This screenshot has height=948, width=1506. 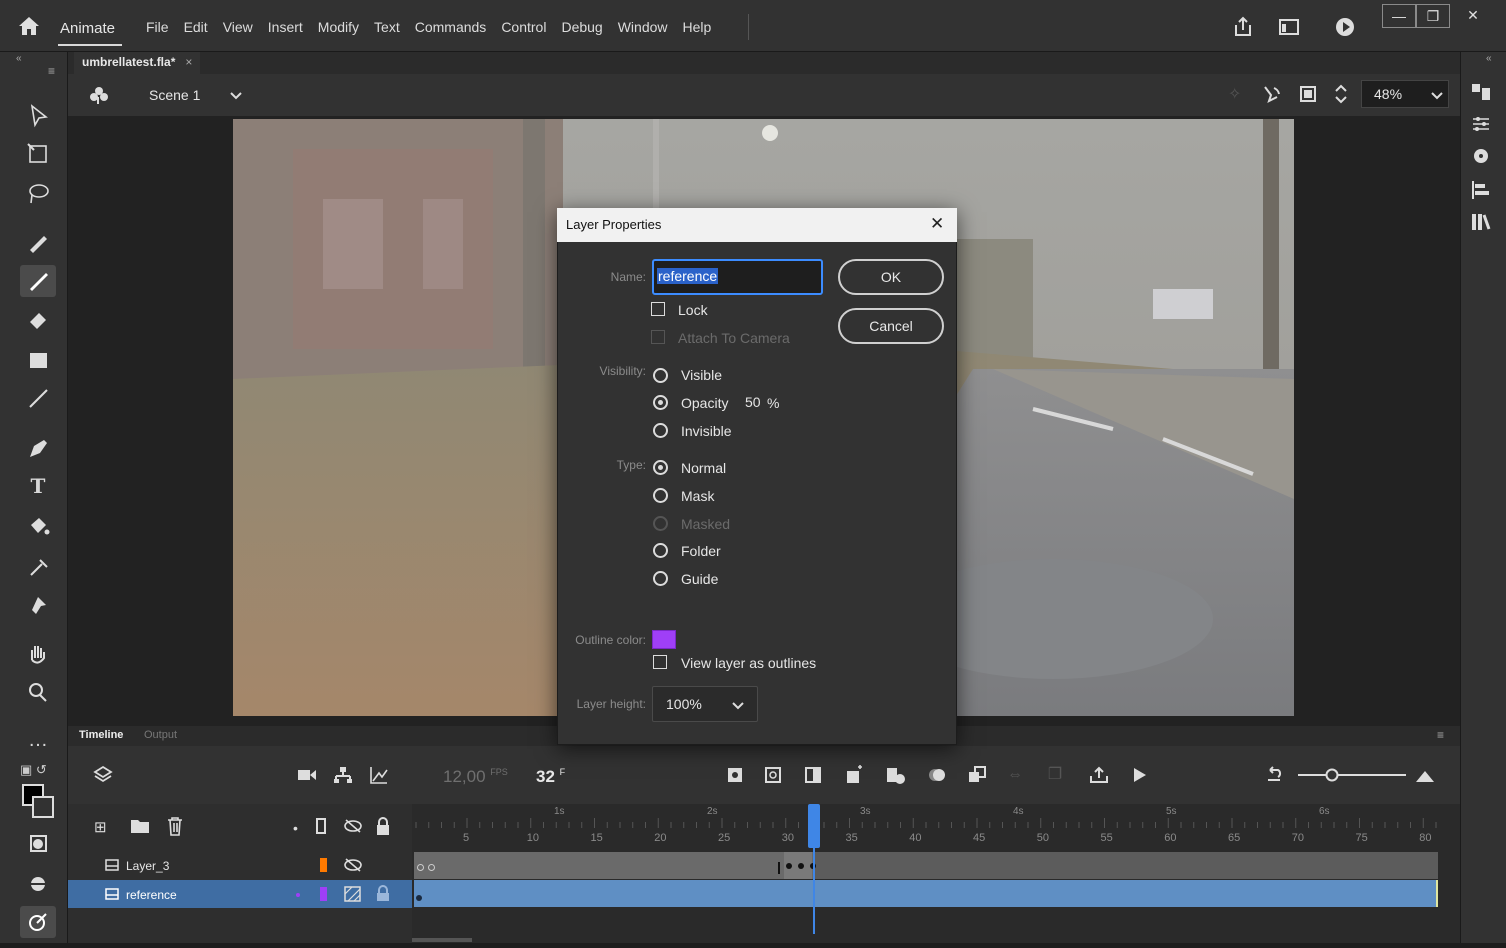 What do you see at coordinates (753, 402) in the screenshot?
I see `opacity-value: 50` at bounding box center [753, 402].